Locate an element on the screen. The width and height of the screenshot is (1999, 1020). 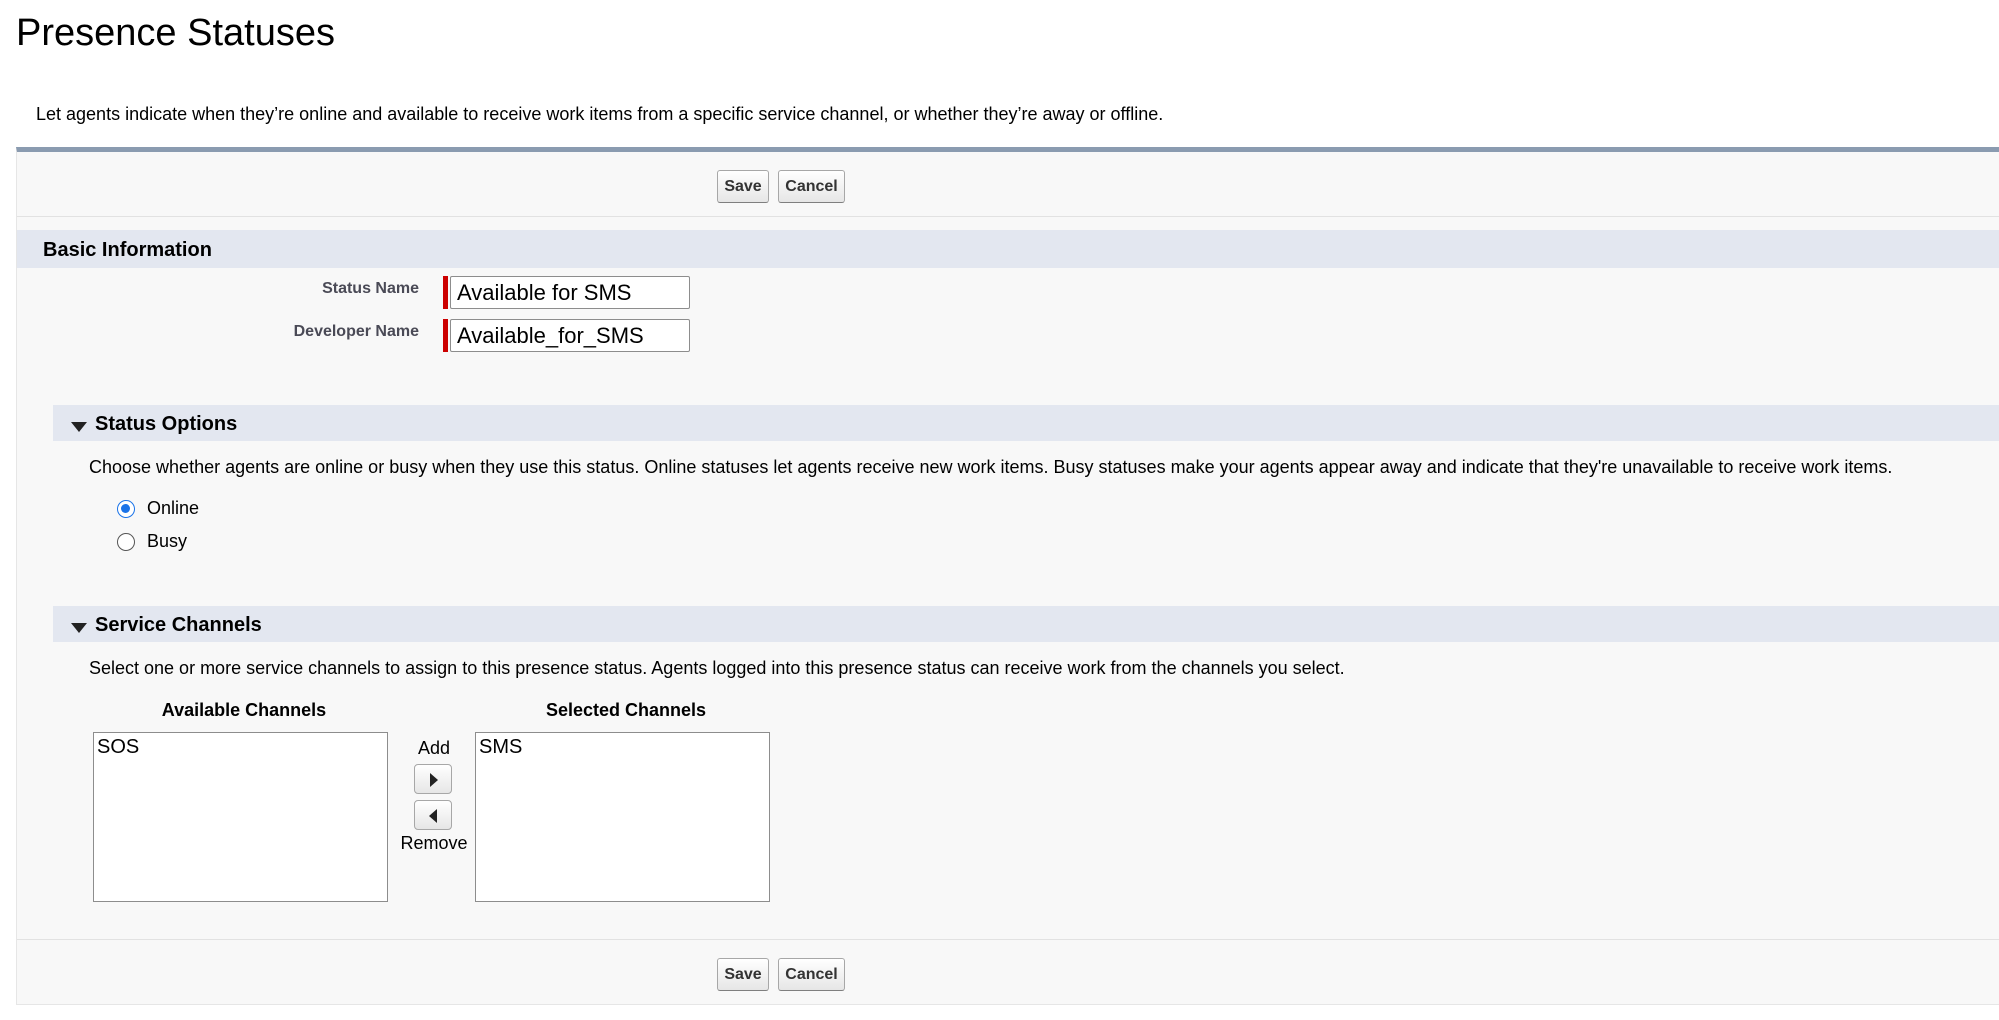
status-options-title: Status Options is located at coordinates (166, 424).